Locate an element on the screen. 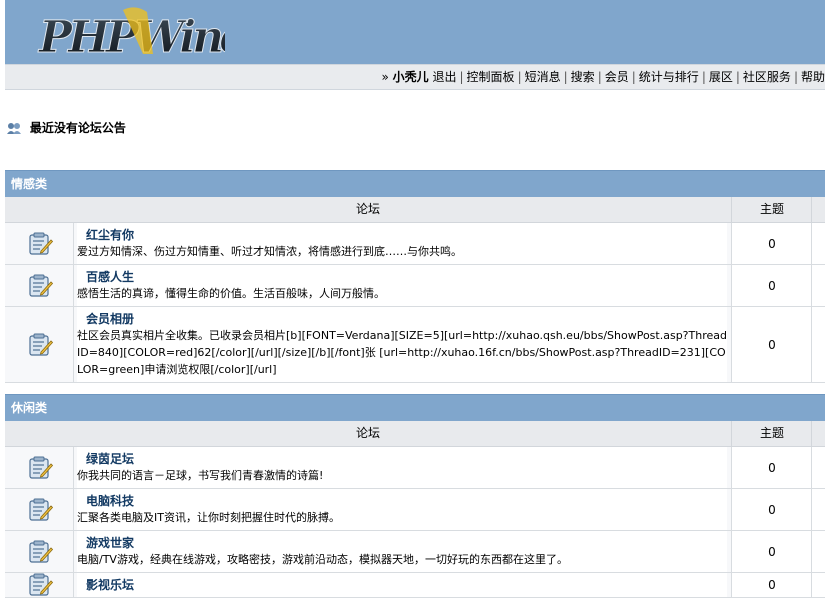 The height and width of the screenshot is (600, 825). forum-name-link: 电脑科技 is located at coordinates (402, 501).